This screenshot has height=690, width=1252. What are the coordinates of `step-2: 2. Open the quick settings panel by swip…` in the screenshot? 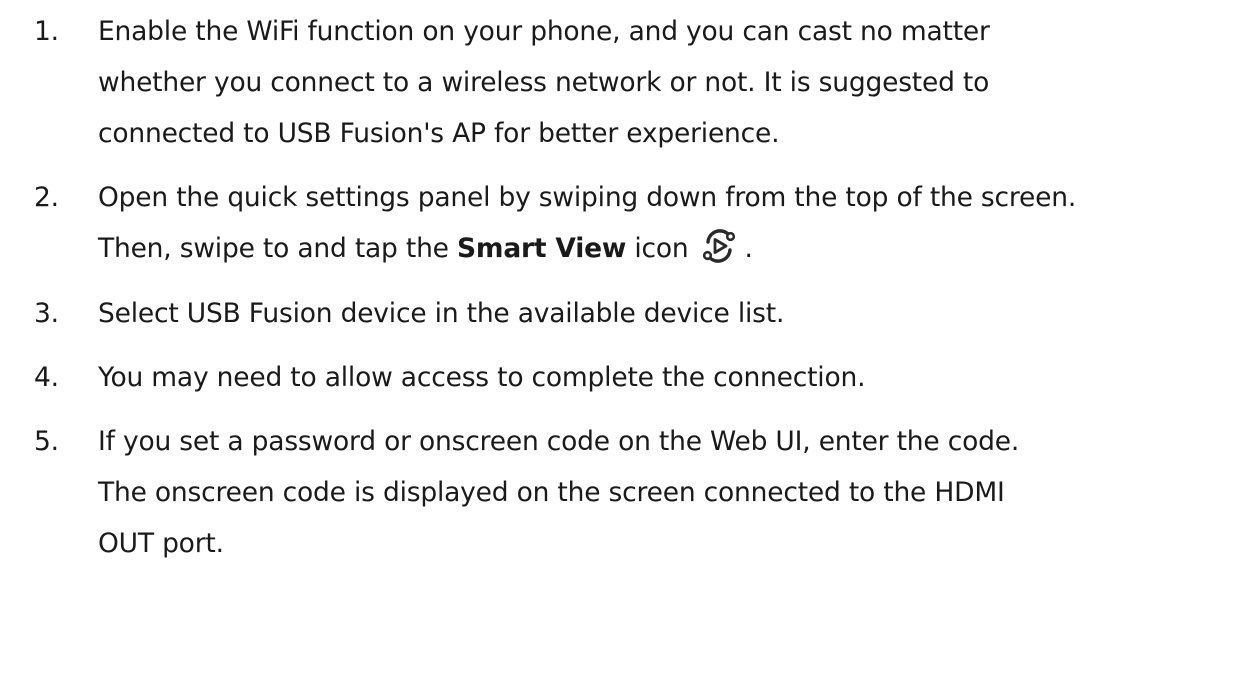 It's located at (640, 223).